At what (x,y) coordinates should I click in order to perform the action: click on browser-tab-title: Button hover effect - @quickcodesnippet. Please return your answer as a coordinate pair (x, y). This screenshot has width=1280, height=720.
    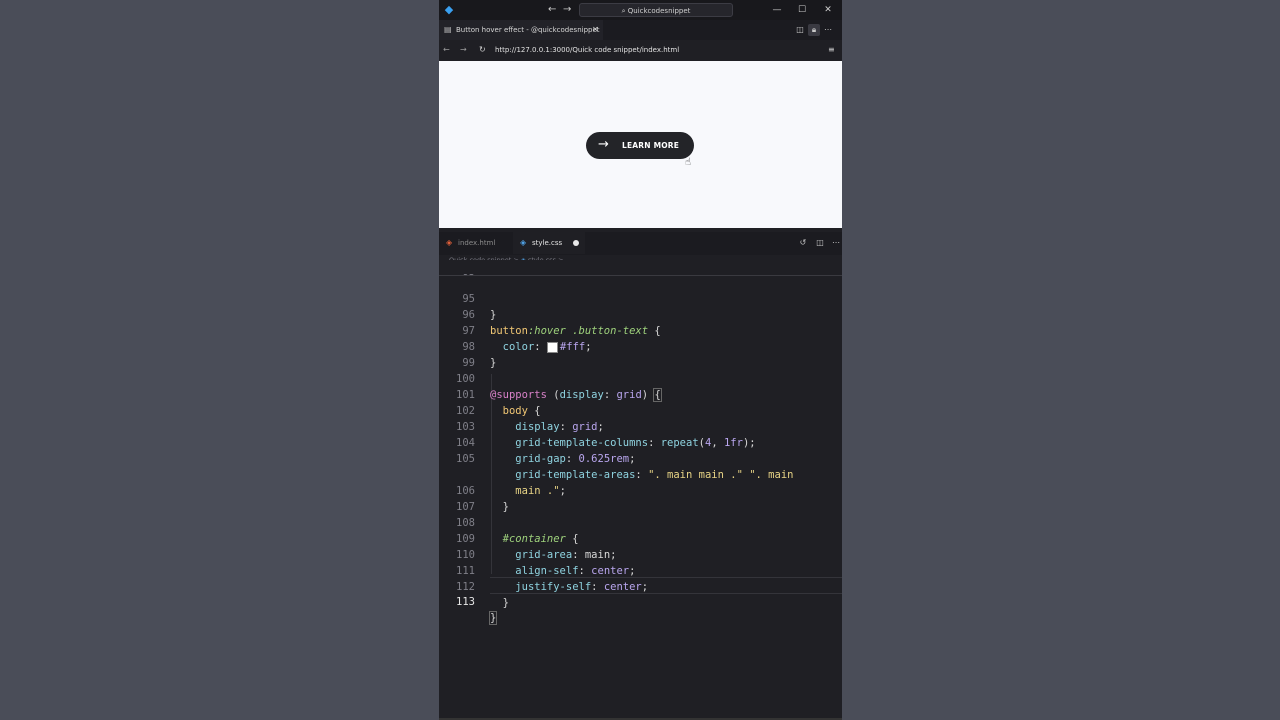
    Looking at the image, I should click on (528, 30).